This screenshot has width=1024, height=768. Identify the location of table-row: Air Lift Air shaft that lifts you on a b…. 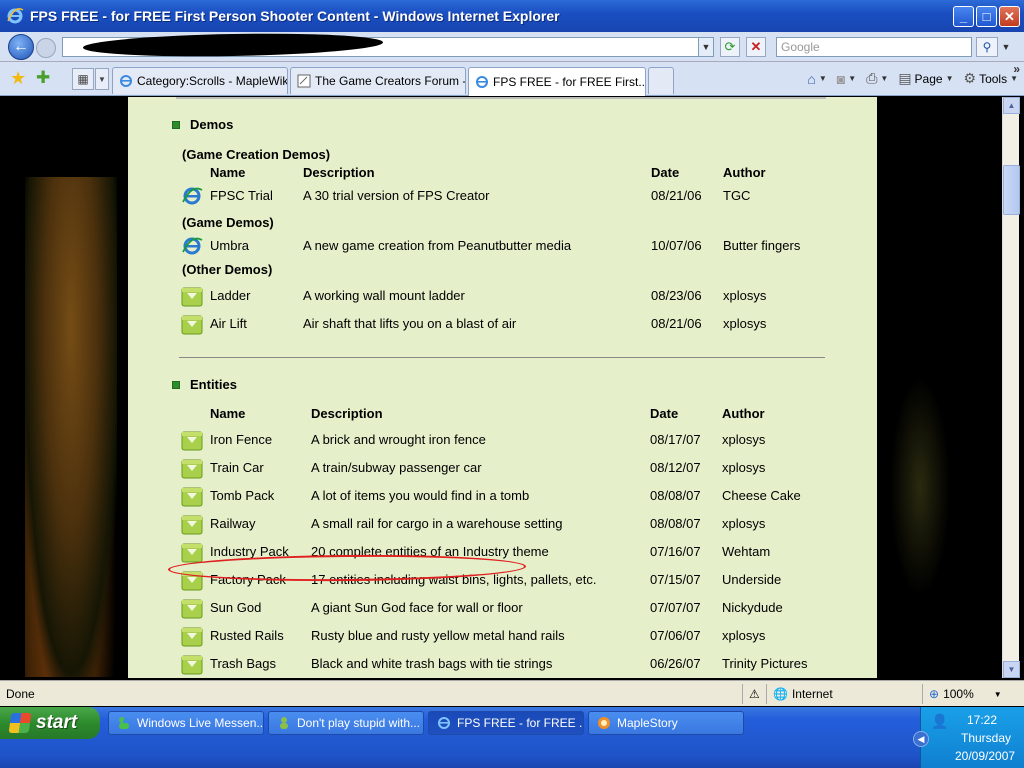
(502, 325).